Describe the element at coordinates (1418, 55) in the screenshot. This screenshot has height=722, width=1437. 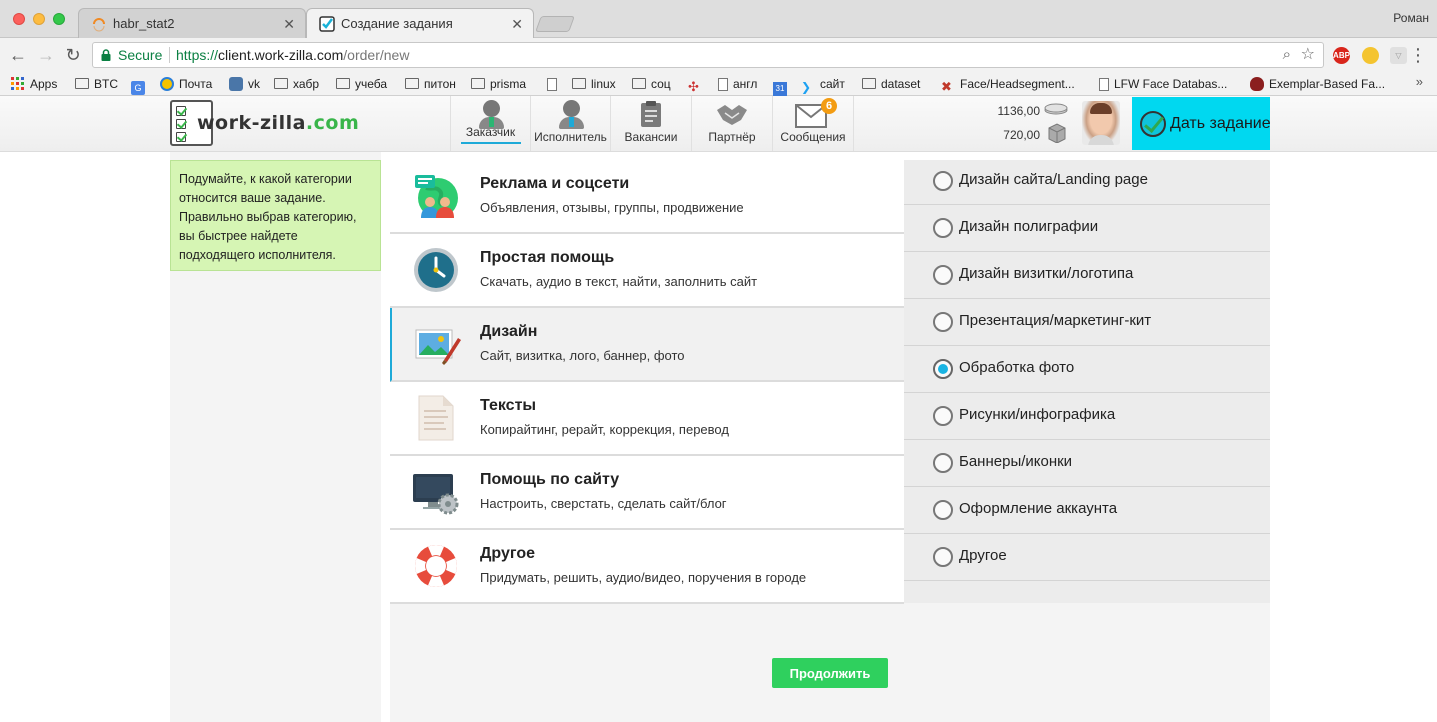
I see `browser-menu-icon: ⋮` at that location.